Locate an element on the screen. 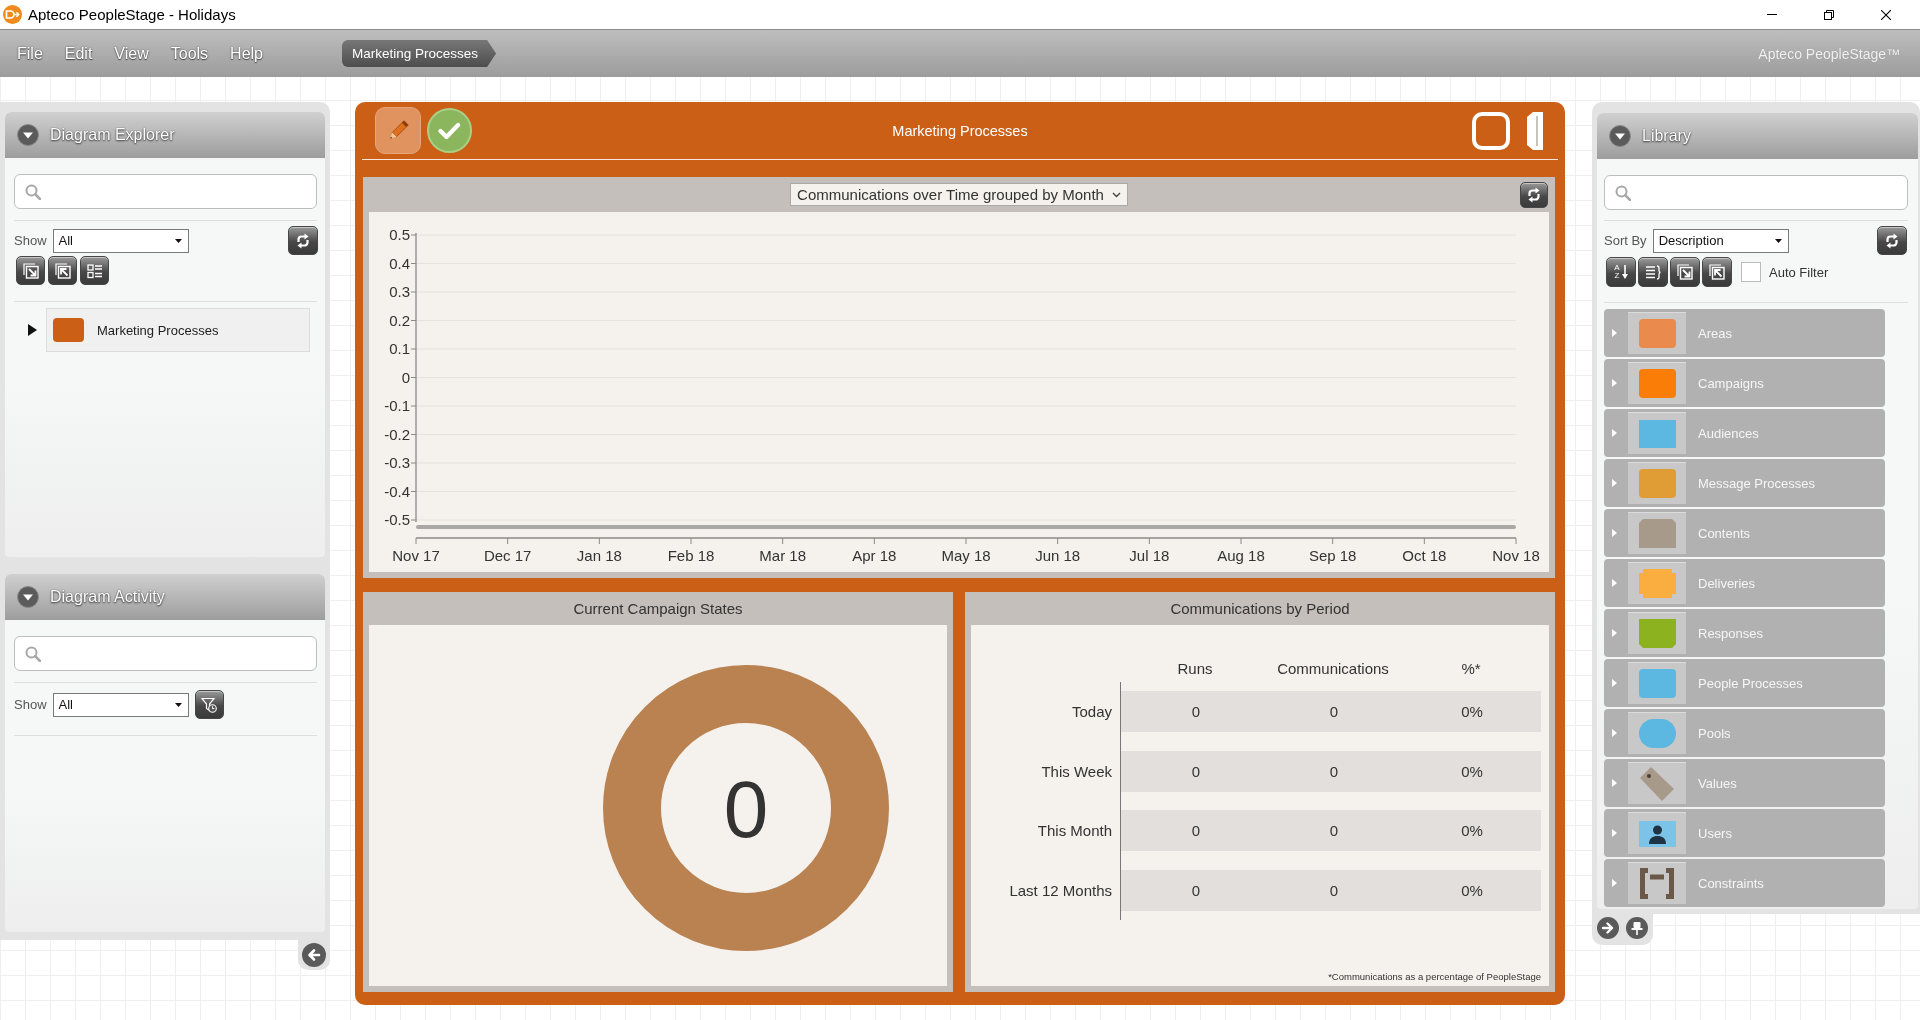 Image resolution: width=1920 pixels, height=1020 pixels. column-header: Runs is located at coordinates (1195, 668).